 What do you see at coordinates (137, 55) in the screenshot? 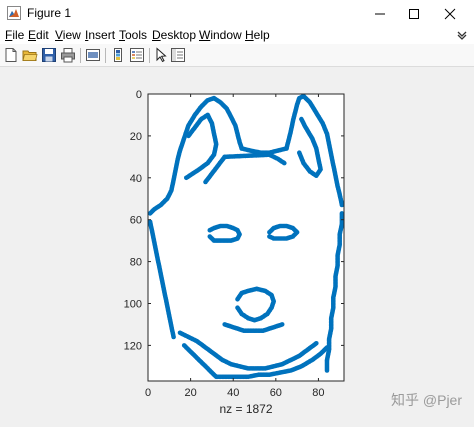
I see `insert-legend-icon` at bounding box center [137, 55].